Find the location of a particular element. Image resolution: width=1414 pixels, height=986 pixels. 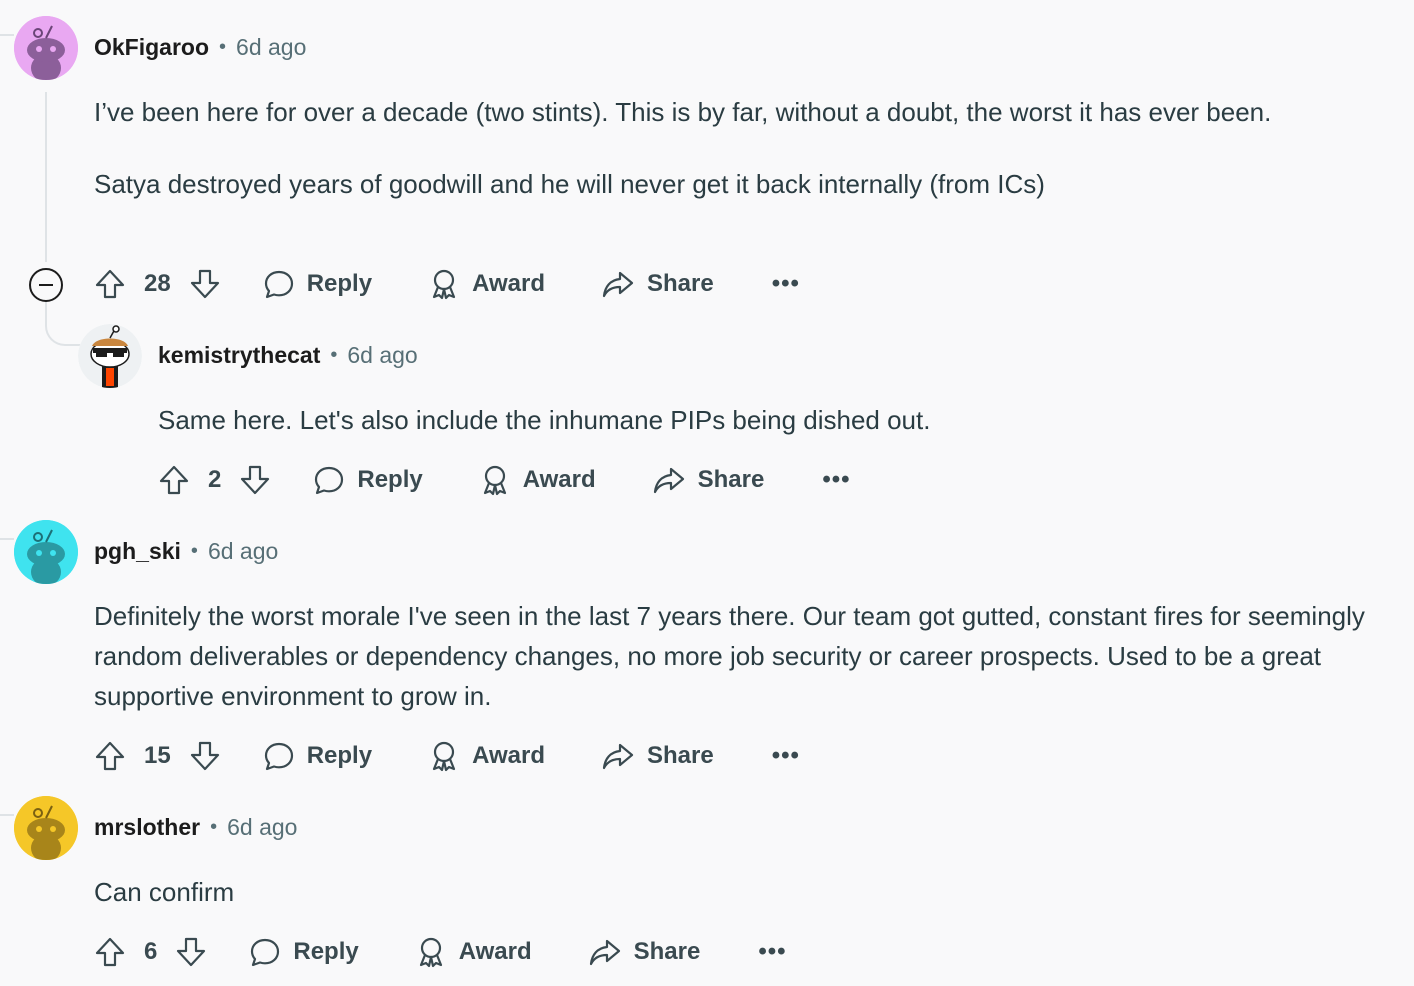

comment-actions: 15 Reply Award Share ••• is located at coordinates (447, 756).